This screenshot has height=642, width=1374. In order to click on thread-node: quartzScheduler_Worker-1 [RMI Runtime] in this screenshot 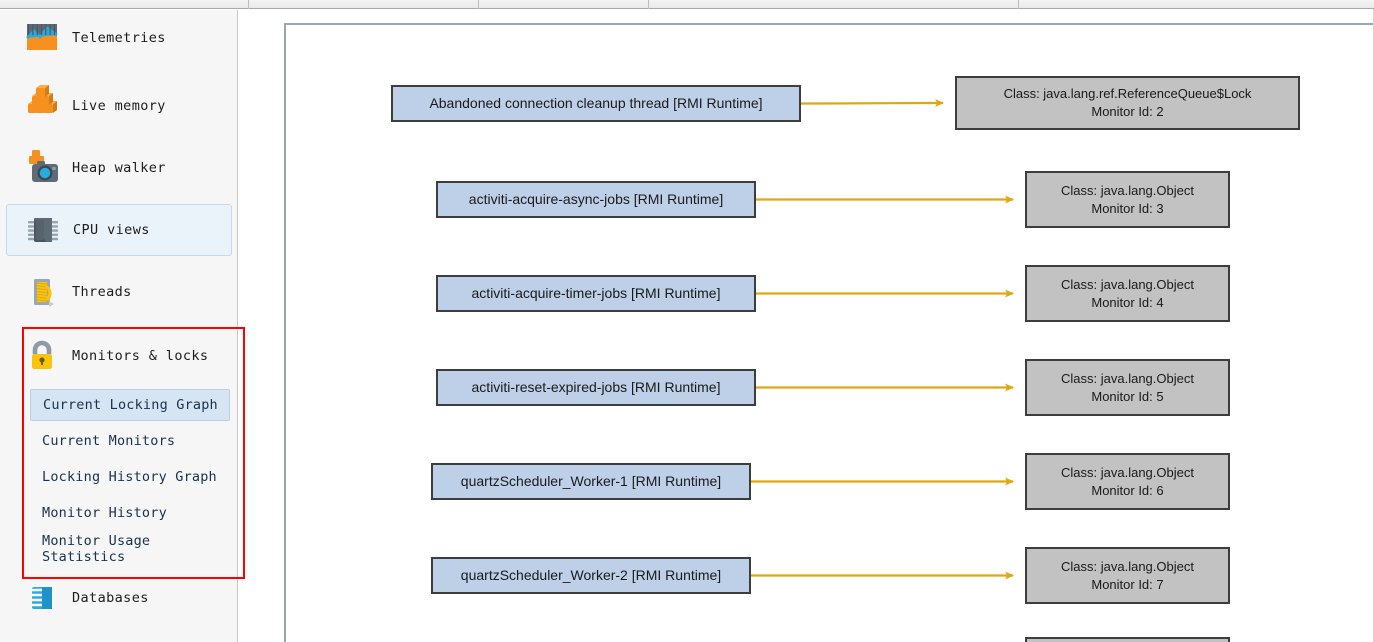, I will do `click(591, 481)`.